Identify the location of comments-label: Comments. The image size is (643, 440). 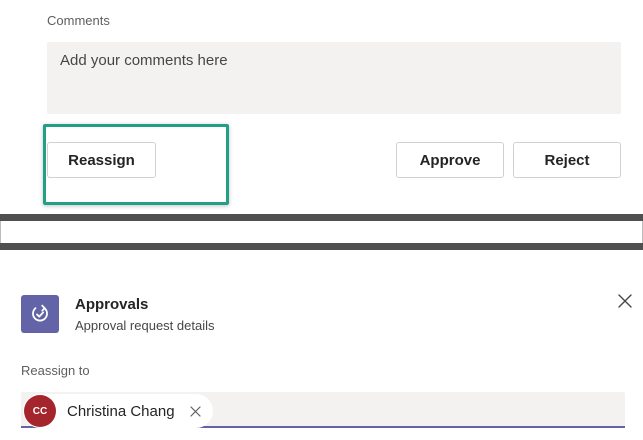
(78, 20).